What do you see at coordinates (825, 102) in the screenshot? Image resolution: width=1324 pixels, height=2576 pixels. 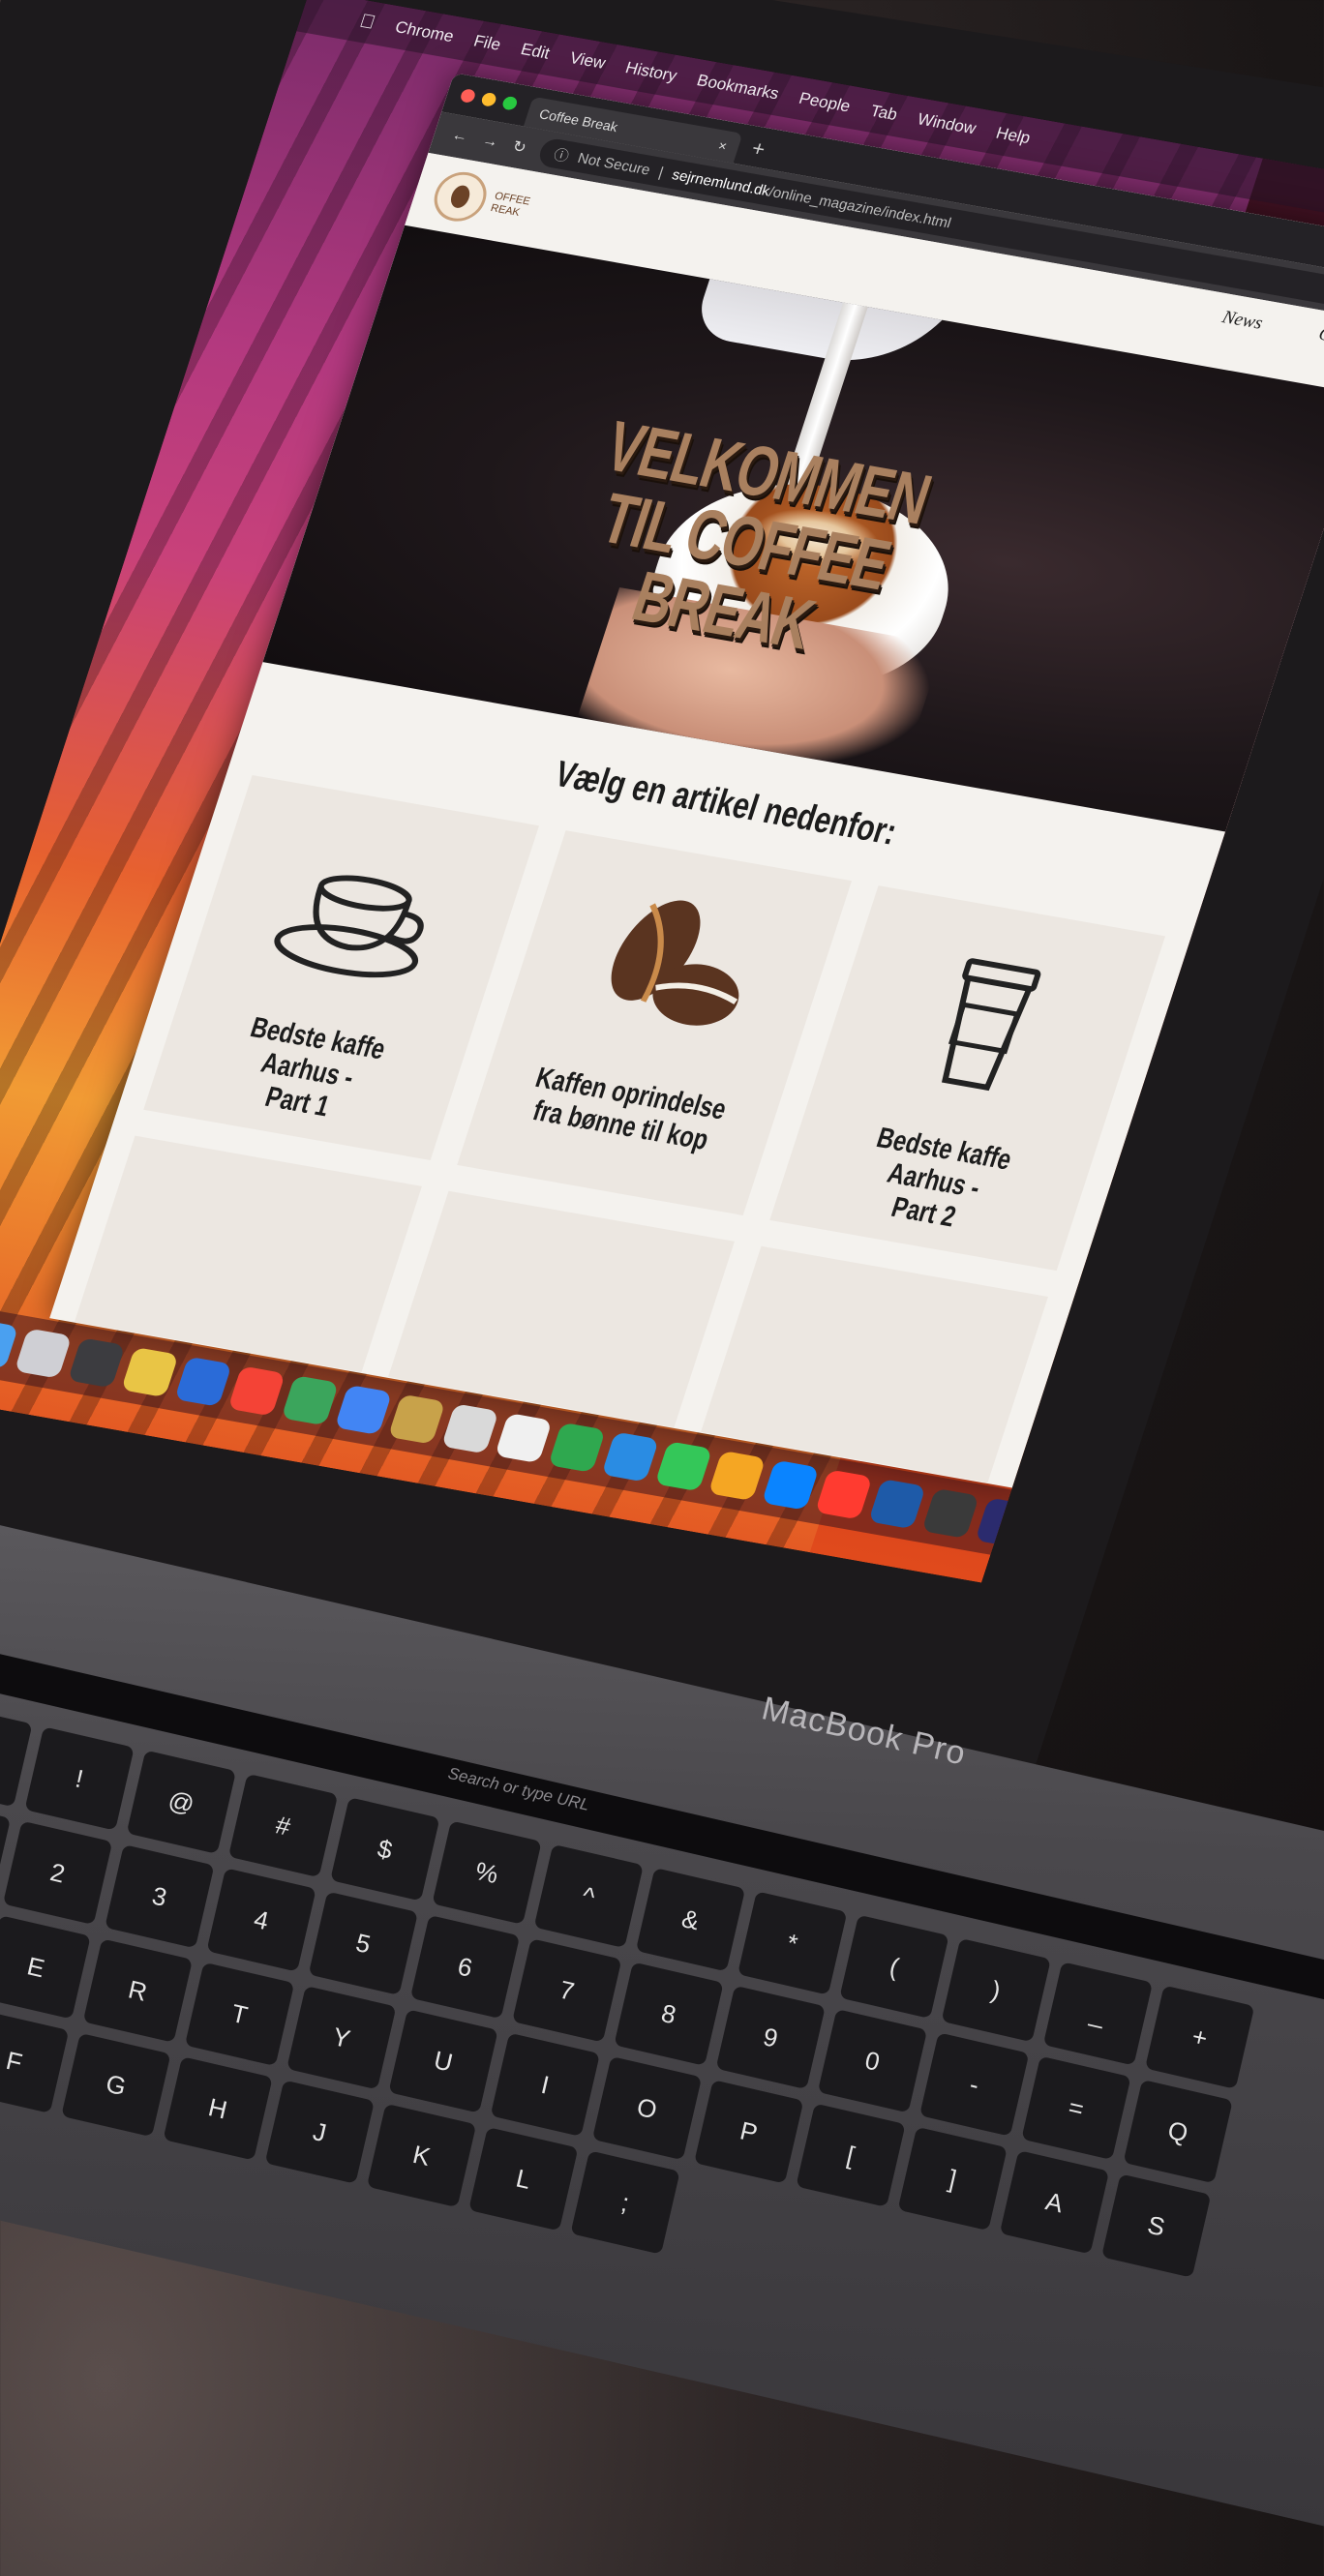 I see `menu-people: People` at bounding box center [825, 102].